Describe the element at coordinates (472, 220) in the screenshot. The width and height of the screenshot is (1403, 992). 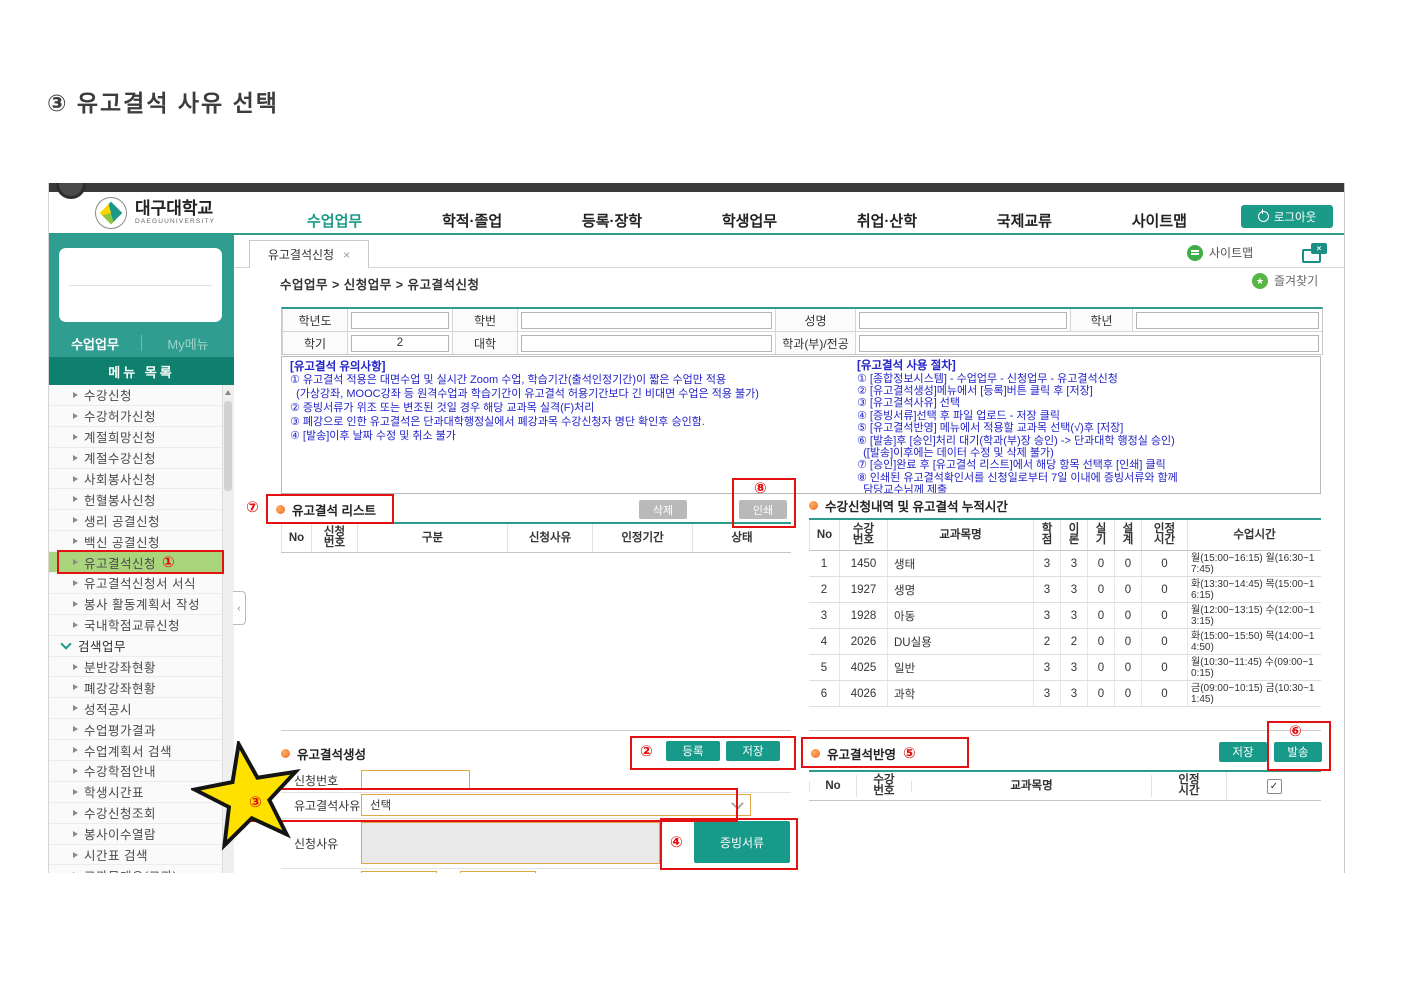
I see `top-nav-item: 학적·졸업` at that location.